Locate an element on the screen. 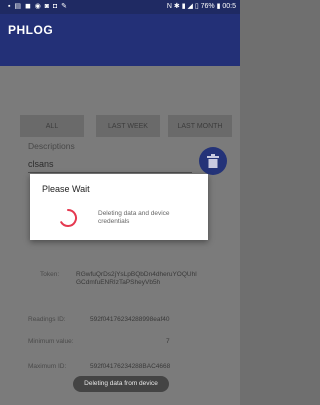 The image size is (320, 405). dialog-title: Please Wait is located at coordinates (66, 189).